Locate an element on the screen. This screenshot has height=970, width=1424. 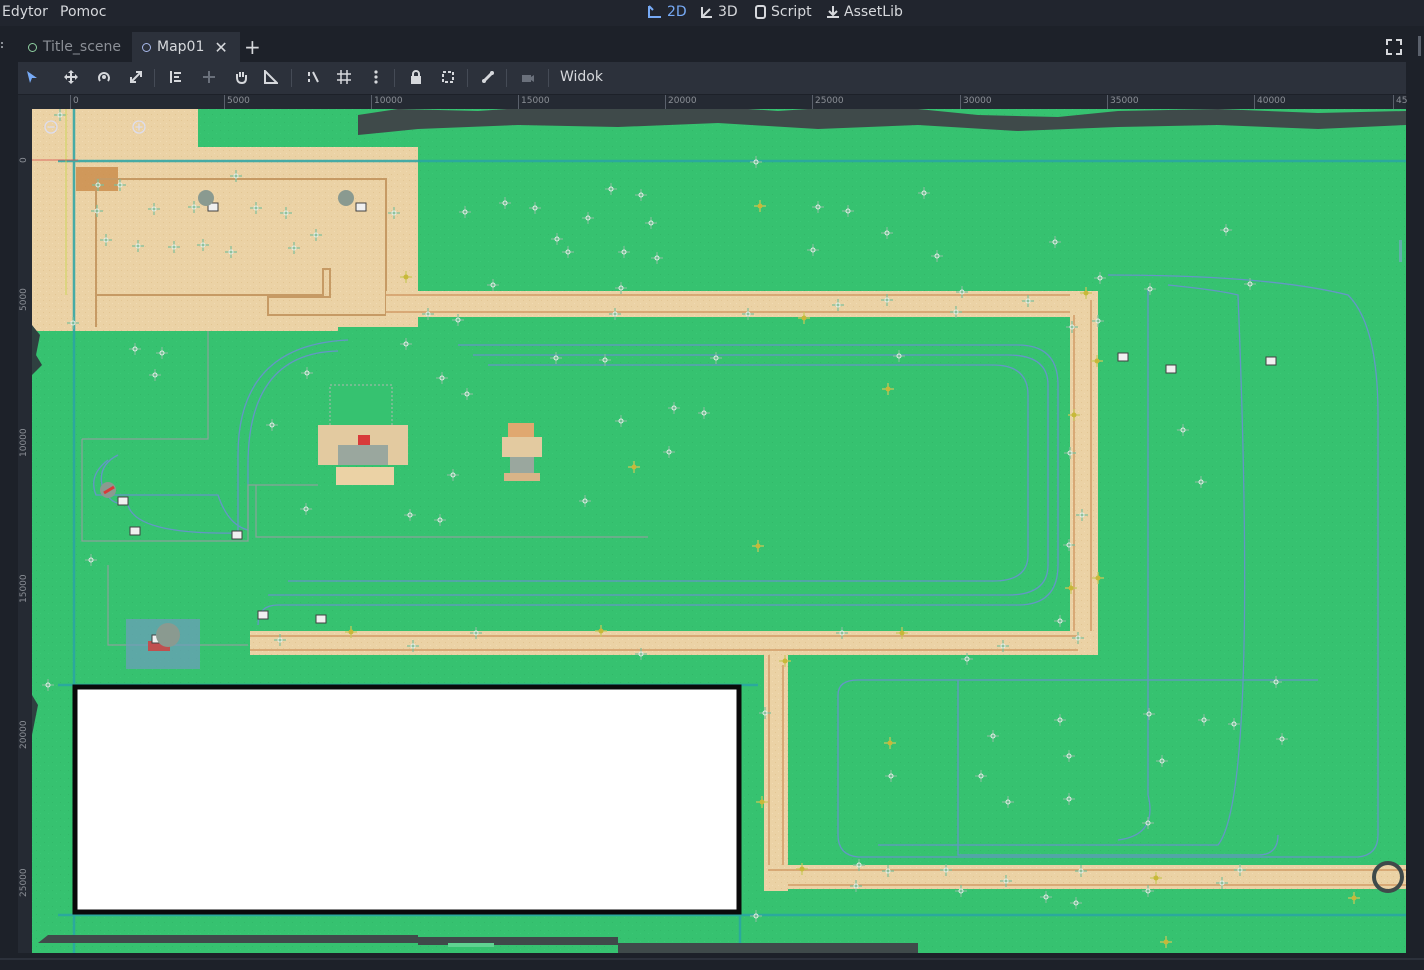
rotate-mode-button is located at coordinates (104, 78).